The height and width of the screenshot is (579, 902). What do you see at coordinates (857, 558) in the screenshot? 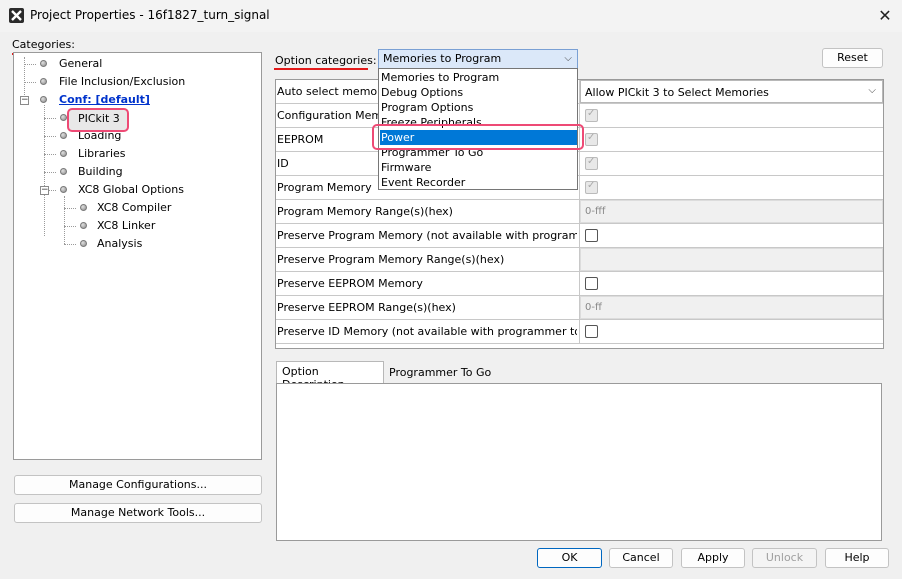
I see `help-button: Help` at bounding box center [857, 558].